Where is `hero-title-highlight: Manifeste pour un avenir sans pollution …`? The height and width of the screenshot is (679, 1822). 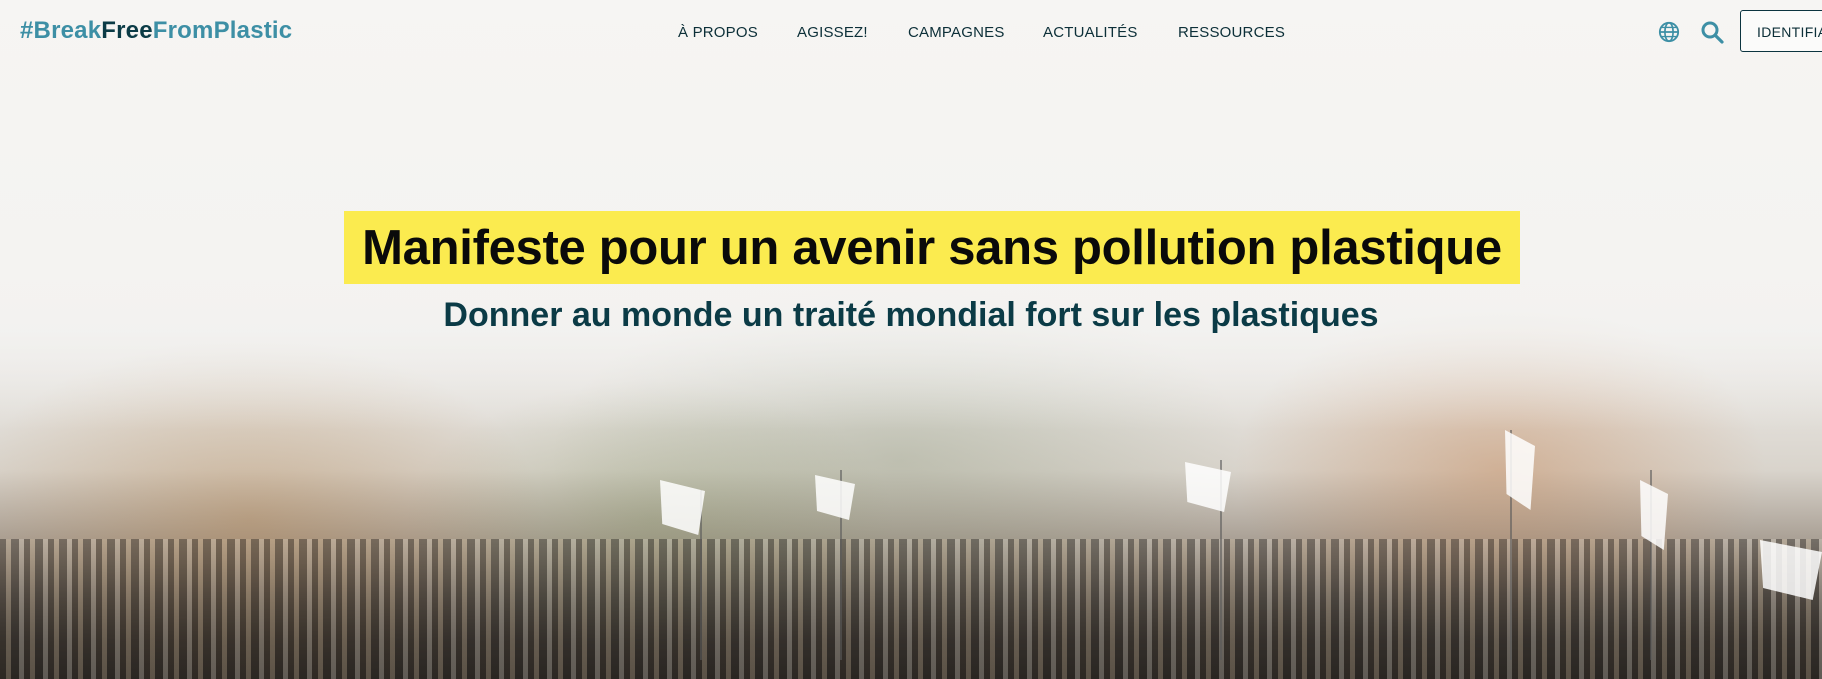
hero-title-highlight: Manifeste pour un avenir sans pollution … is located at coordinates (932, 247).